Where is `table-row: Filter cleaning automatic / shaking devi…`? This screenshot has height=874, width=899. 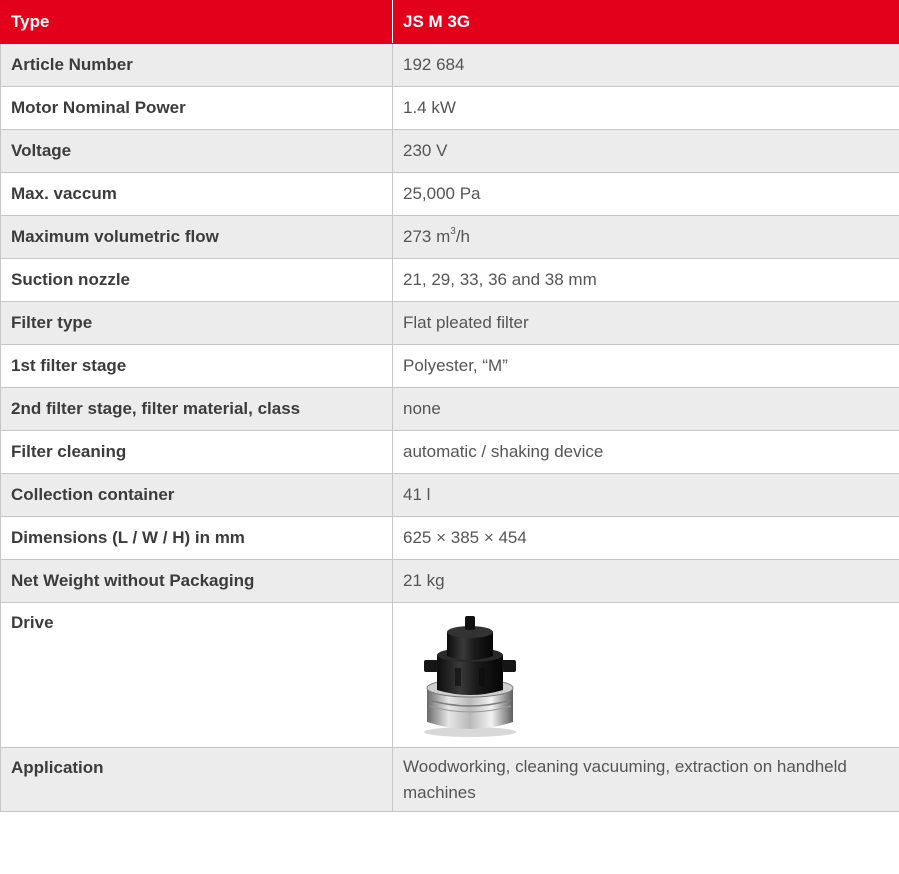
table-row: Filter cleaning automatic / shaking devi… is located at coordinates (449, 452).